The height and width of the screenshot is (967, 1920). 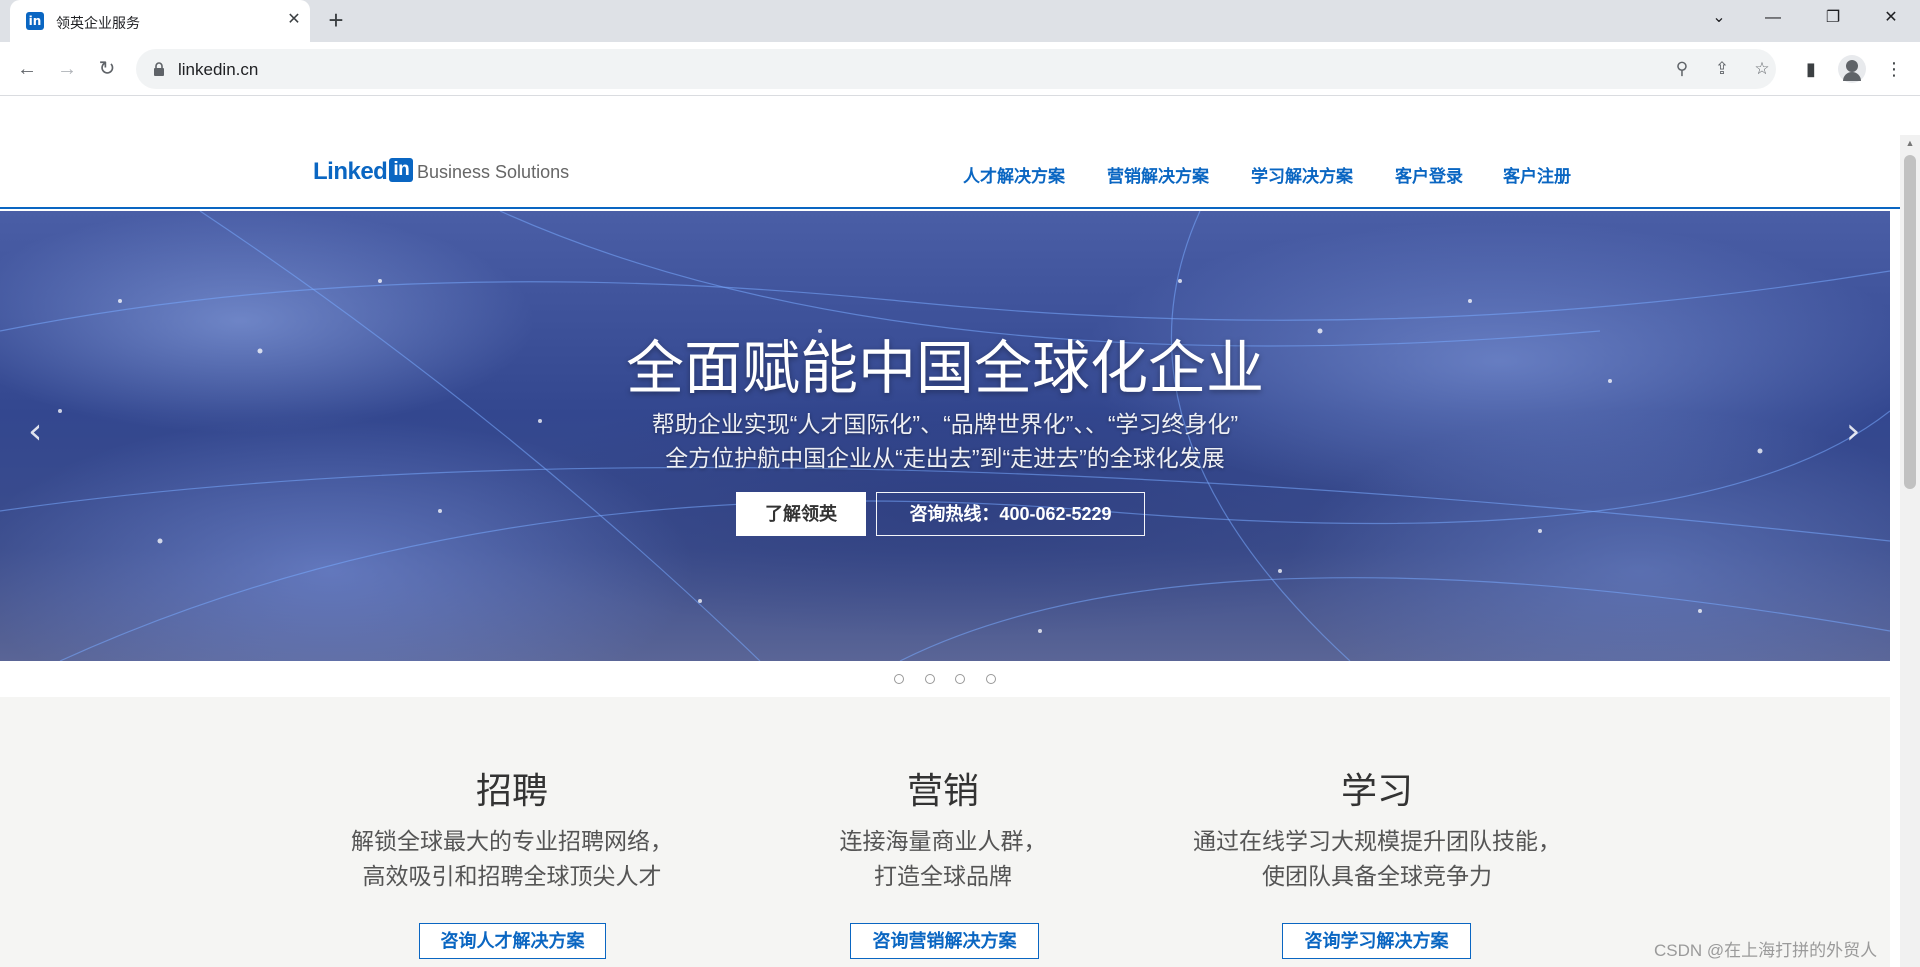 What do you see at coordinates (160, 21) in the screenshot?
I see `browser-tab: in 领英企业服务 ✕` at bounding box center [160, 21].